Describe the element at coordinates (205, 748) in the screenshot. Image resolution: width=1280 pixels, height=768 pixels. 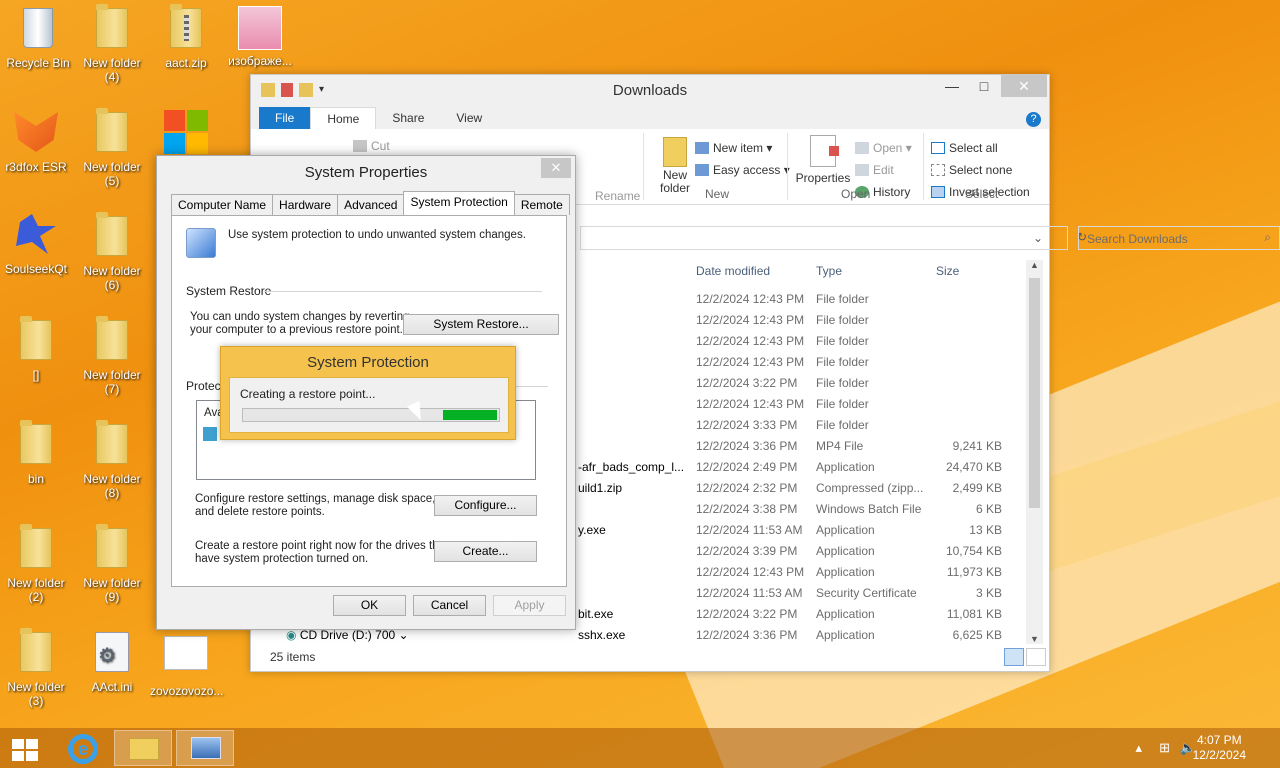
I see `taskbar-system-properties` at that location.